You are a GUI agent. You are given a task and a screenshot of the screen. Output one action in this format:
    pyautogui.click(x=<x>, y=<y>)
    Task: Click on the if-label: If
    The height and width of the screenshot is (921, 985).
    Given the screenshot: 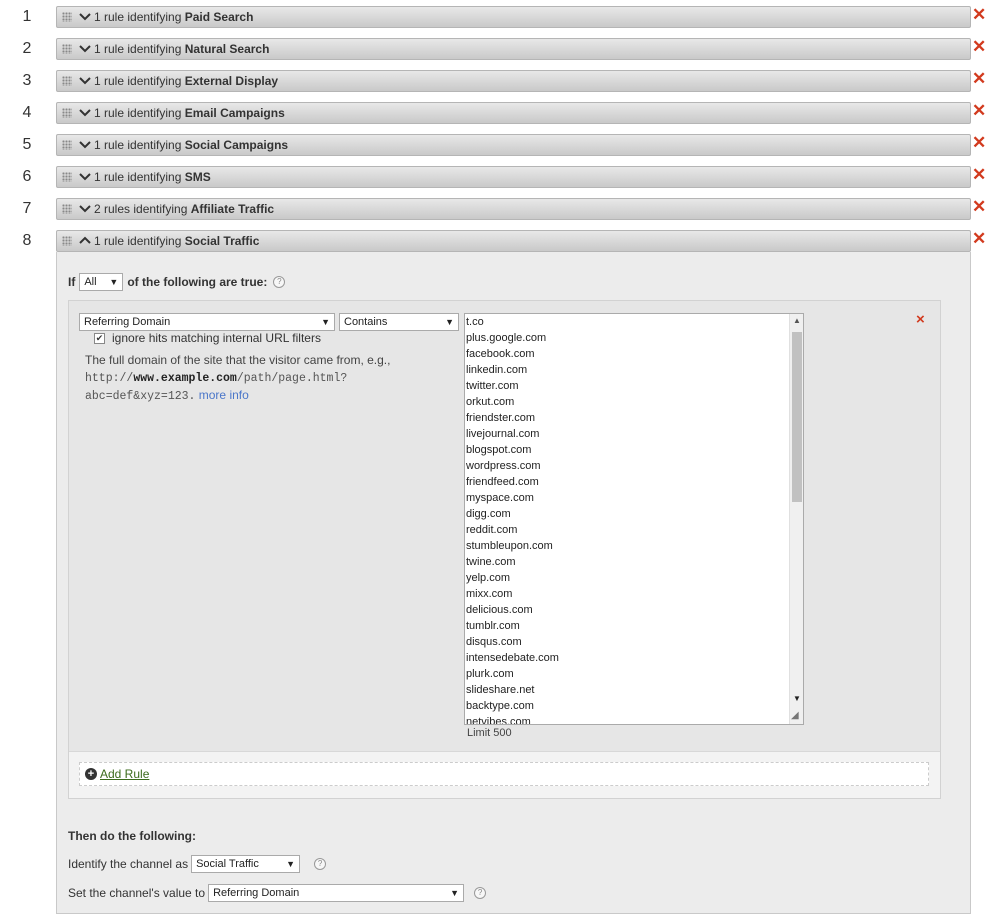 What is the action you would take?
    pyautogui.click(x=72, y=282)
    